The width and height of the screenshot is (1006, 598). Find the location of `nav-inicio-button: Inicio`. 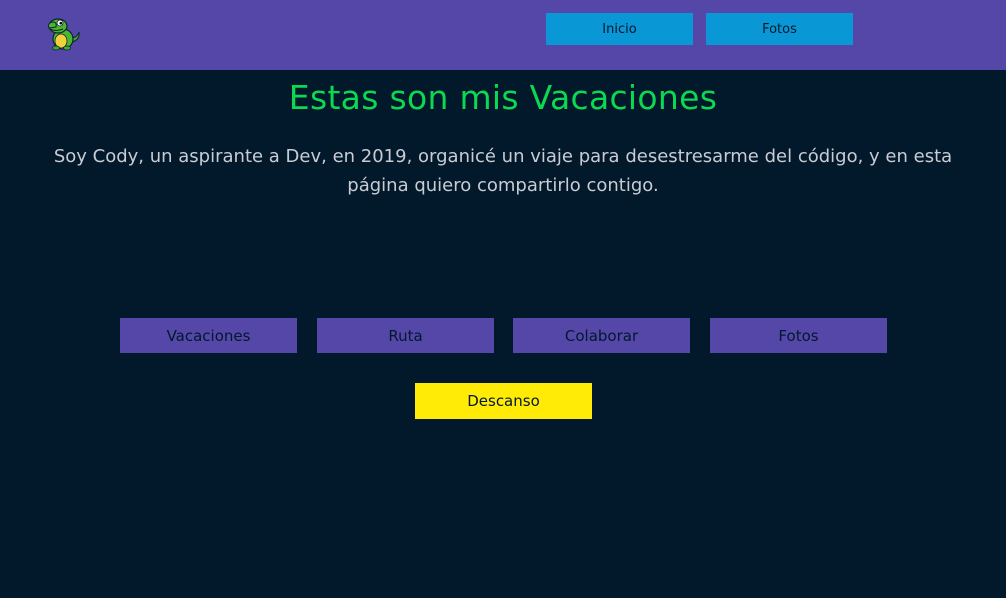

nav-inicio-button: Inicio is located at coordinates (619, 29).